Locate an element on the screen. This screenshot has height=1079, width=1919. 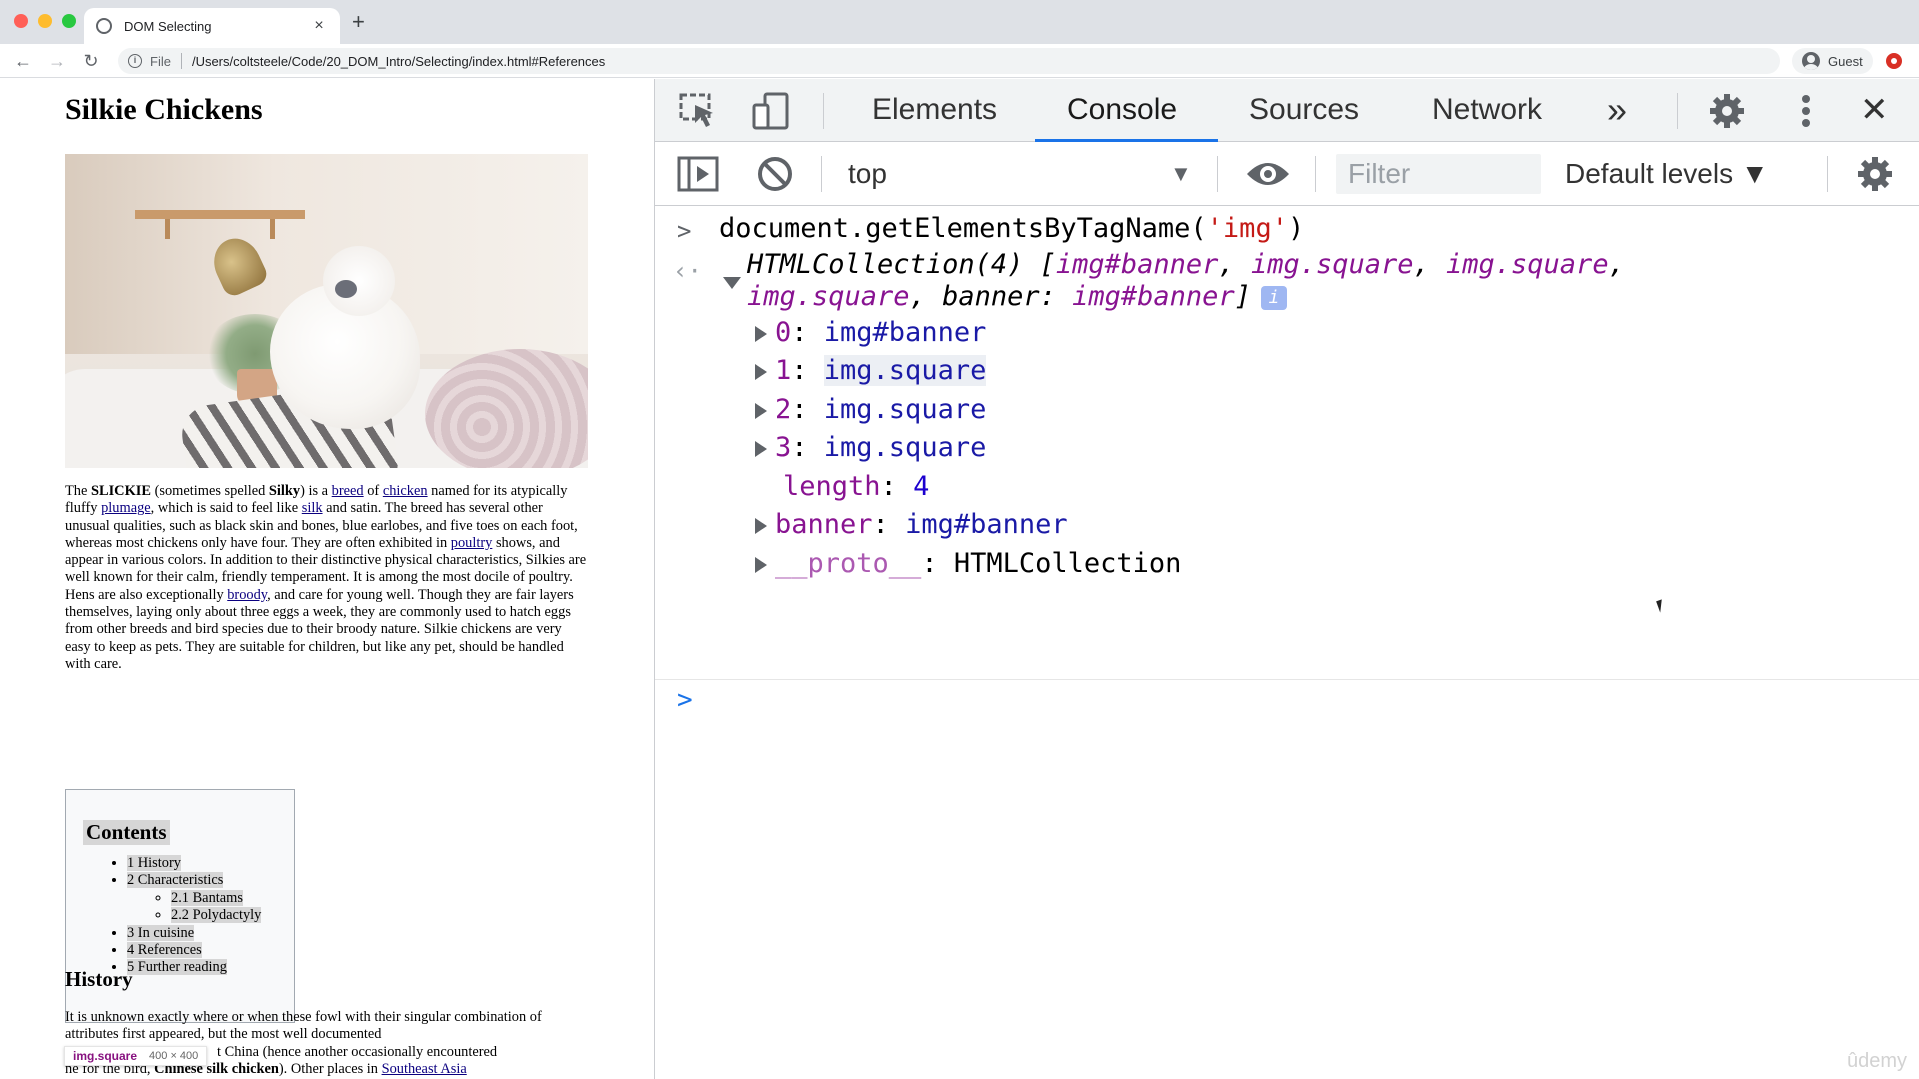
console-filterbar: top ▼ Default levels ▼ is located at coordinates (1287, 174).